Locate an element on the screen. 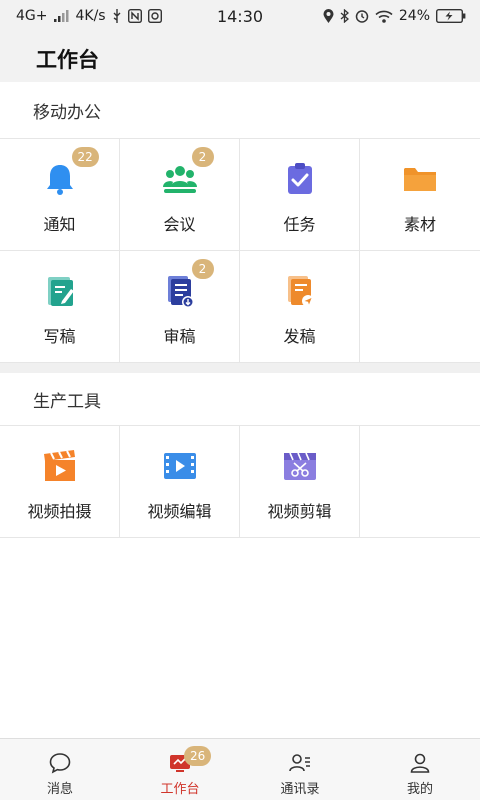  tile-label: 视频拍摄 is located at coordinates (59, 511).